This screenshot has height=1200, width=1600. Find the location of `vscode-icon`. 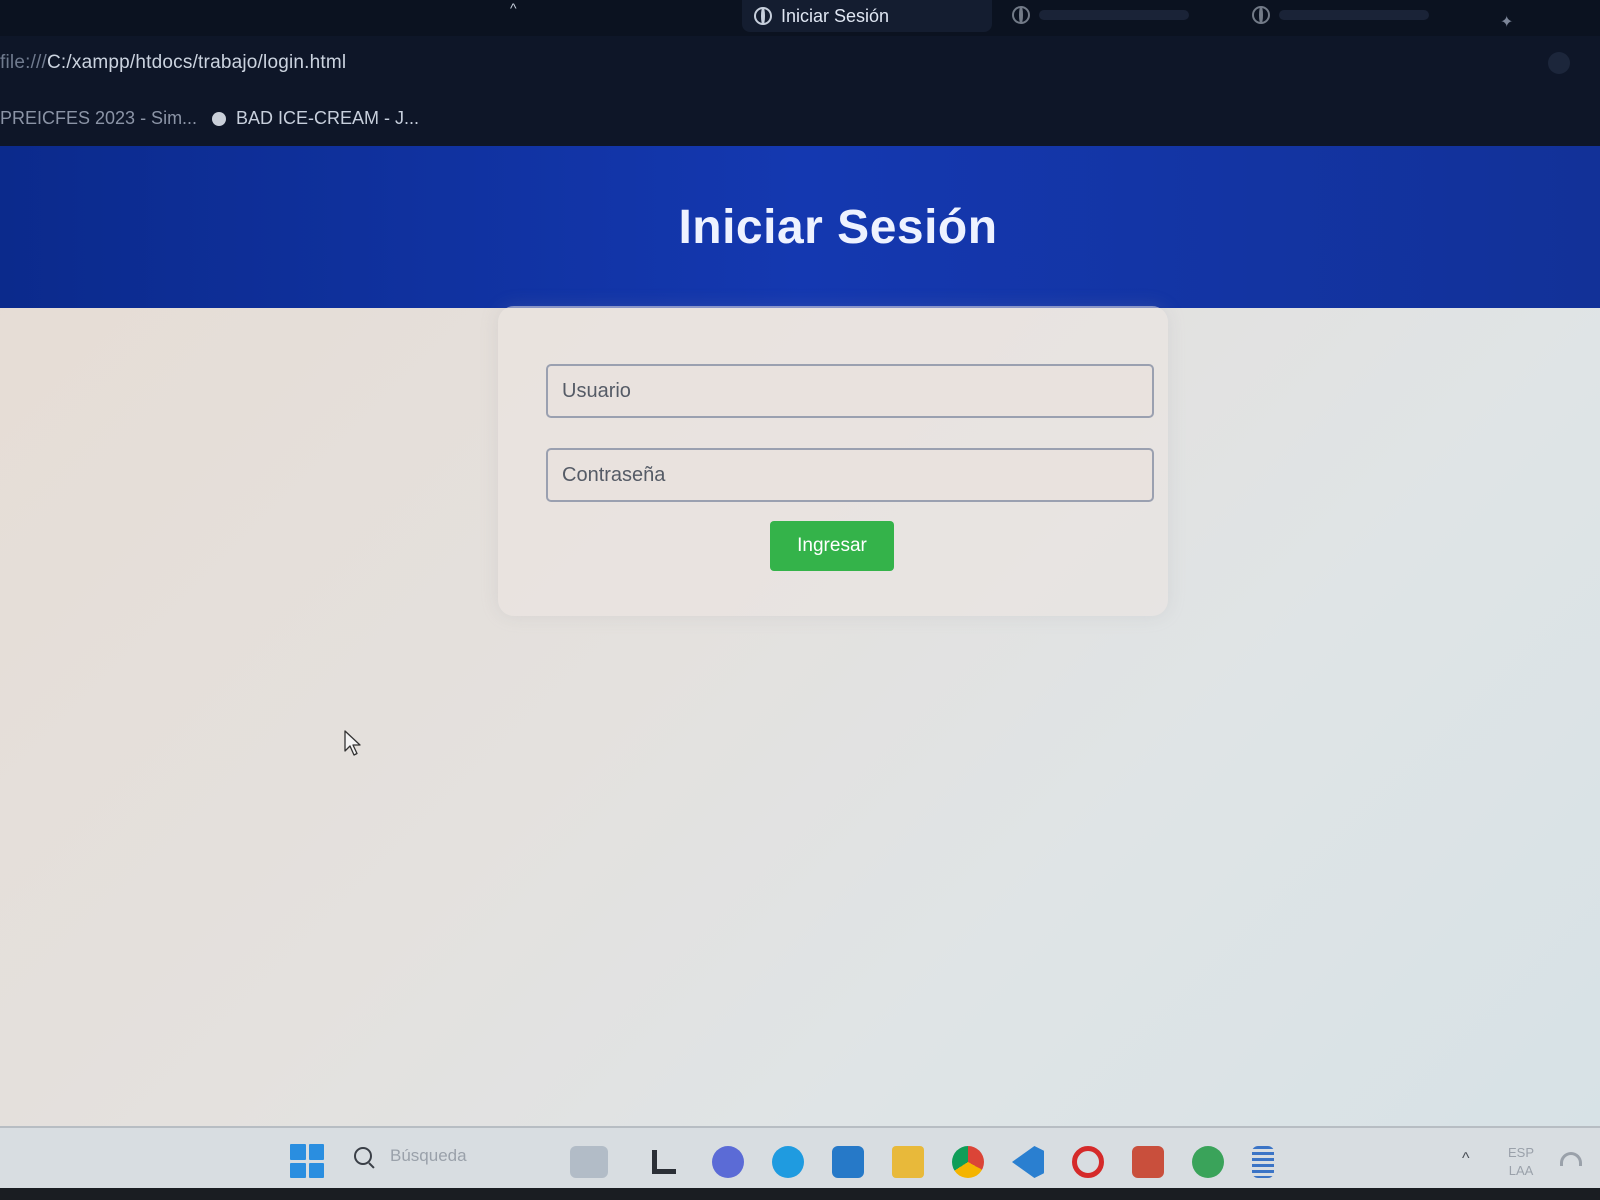

vscode-icon is located at coordinates (1028, 1162).